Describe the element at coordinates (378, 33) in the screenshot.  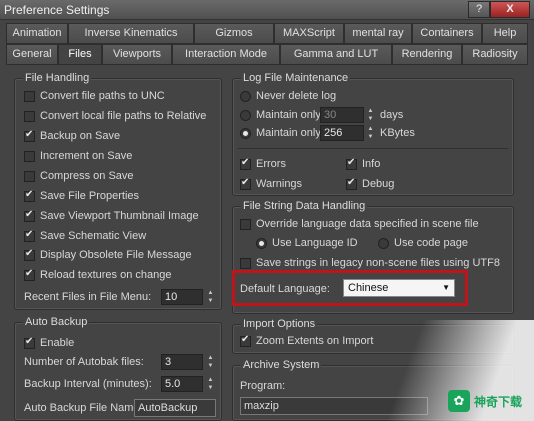
I see `tab-mental-ray: mental ray` at that location.